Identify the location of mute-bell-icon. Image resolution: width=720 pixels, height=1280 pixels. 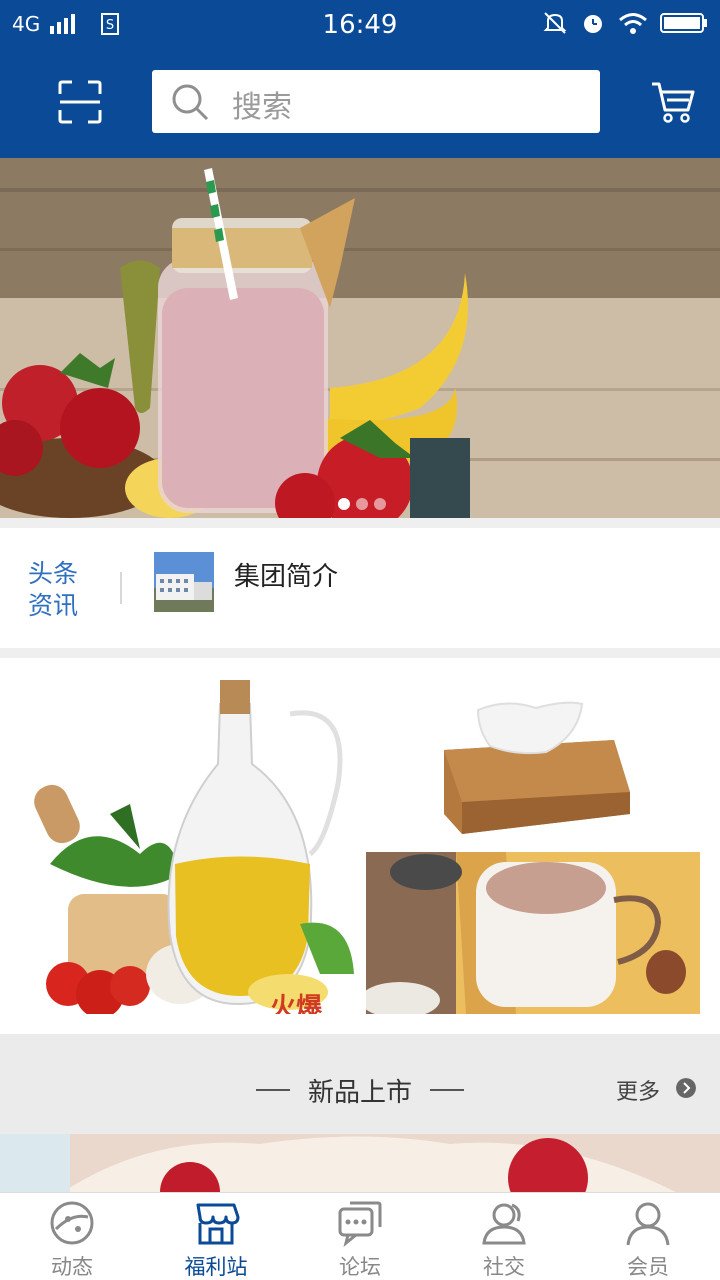
(555, 23).